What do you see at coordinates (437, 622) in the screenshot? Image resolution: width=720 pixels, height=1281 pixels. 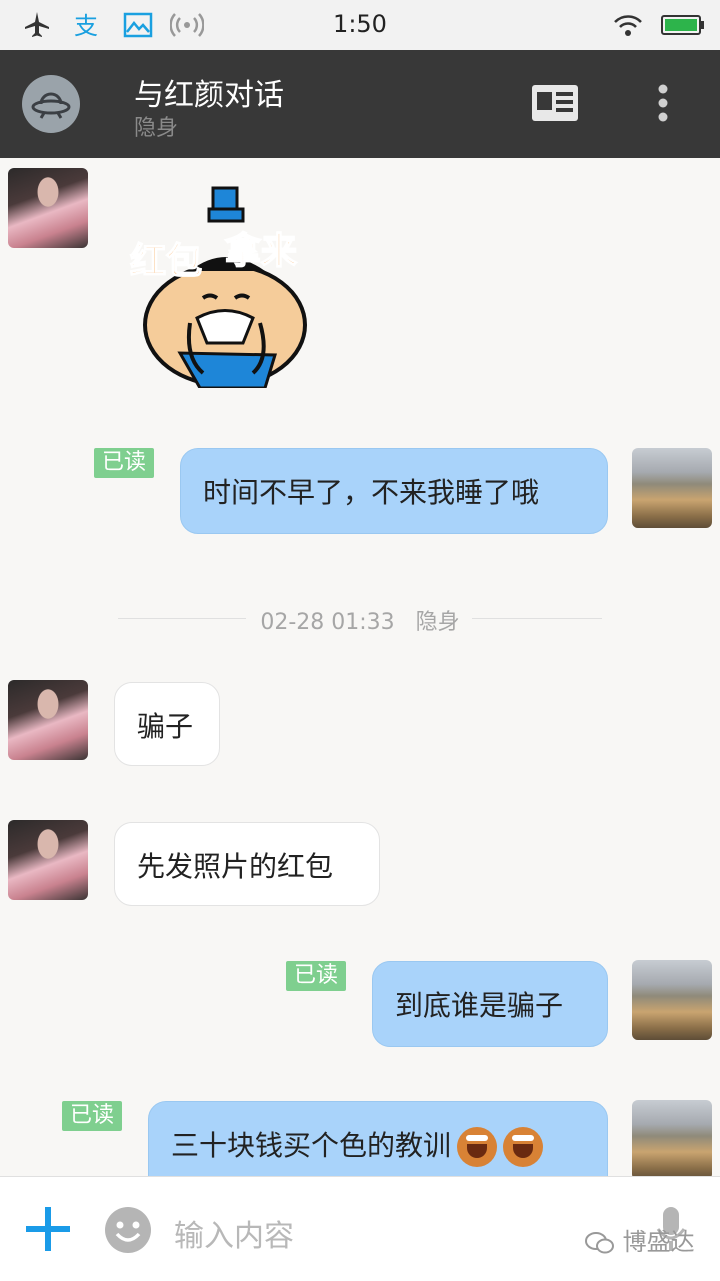 I see `divider-status: 隐身` at bounding box center [437, 622].